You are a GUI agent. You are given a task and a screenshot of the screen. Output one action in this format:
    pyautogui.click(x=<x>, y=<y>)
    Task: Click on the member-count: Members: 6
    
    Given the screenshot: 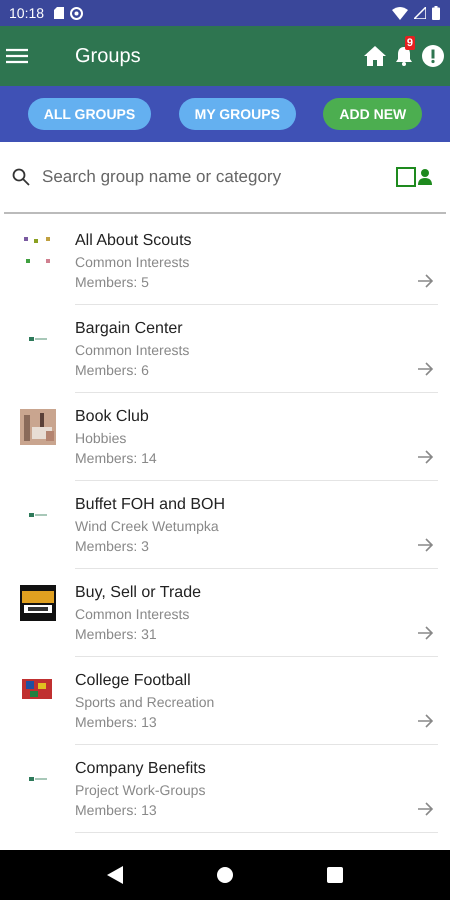 What is the action you would take?
    pyautogui.click(x=112, y=370)
    